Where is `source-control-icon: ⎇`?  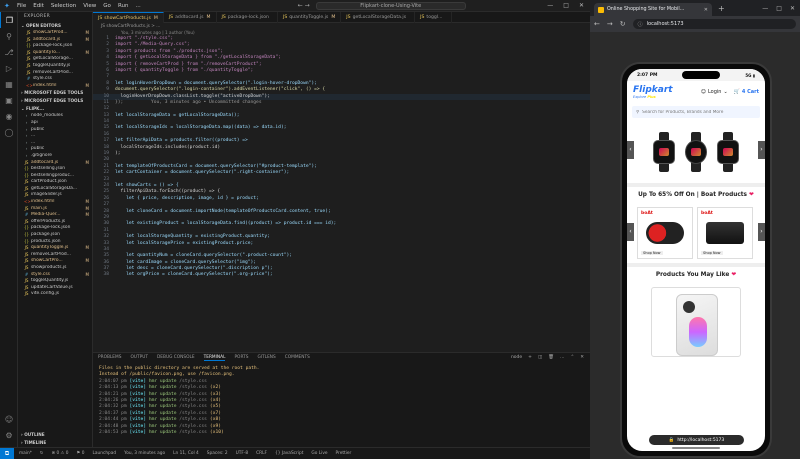
source-control-icon: ⎇ is located at coordinates (9, 52).